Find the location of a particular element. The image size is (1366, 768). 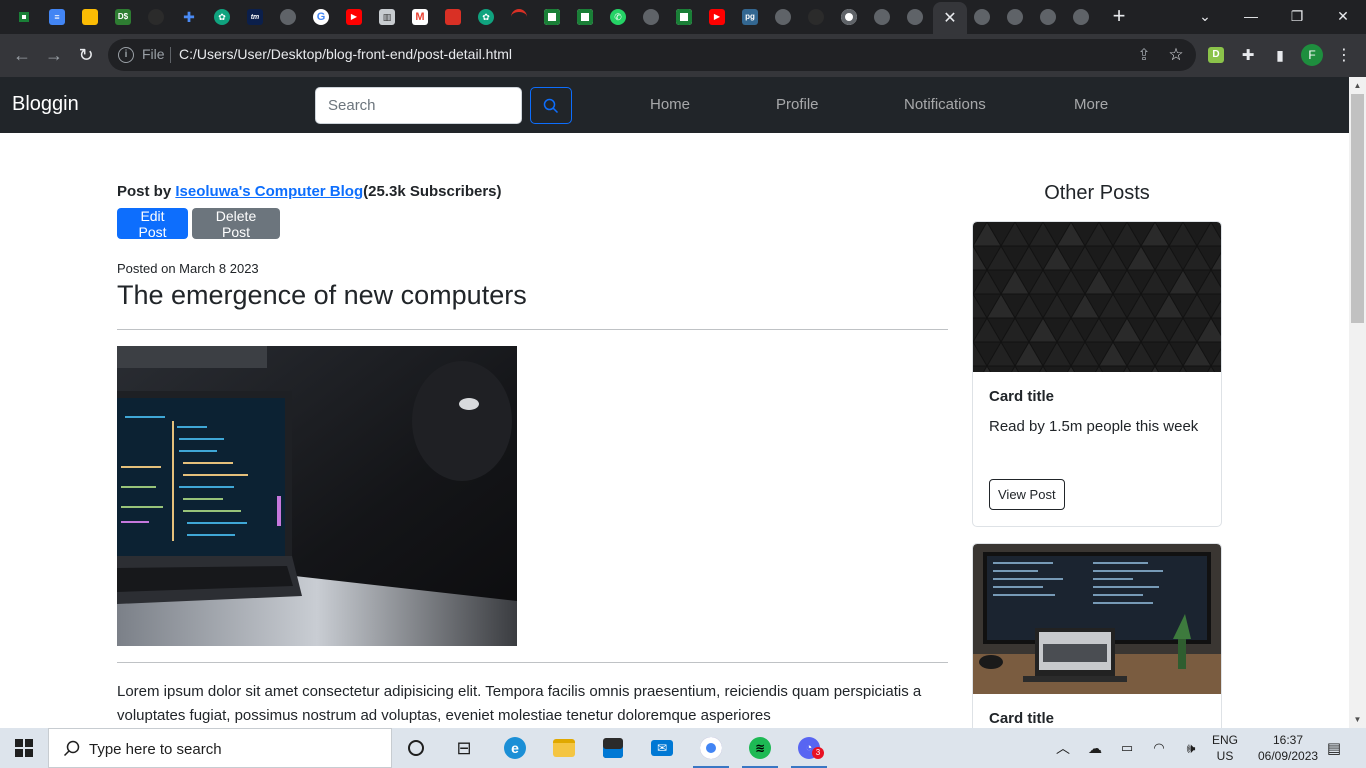

minimize-button: — is located at coordinates (1251, 16).